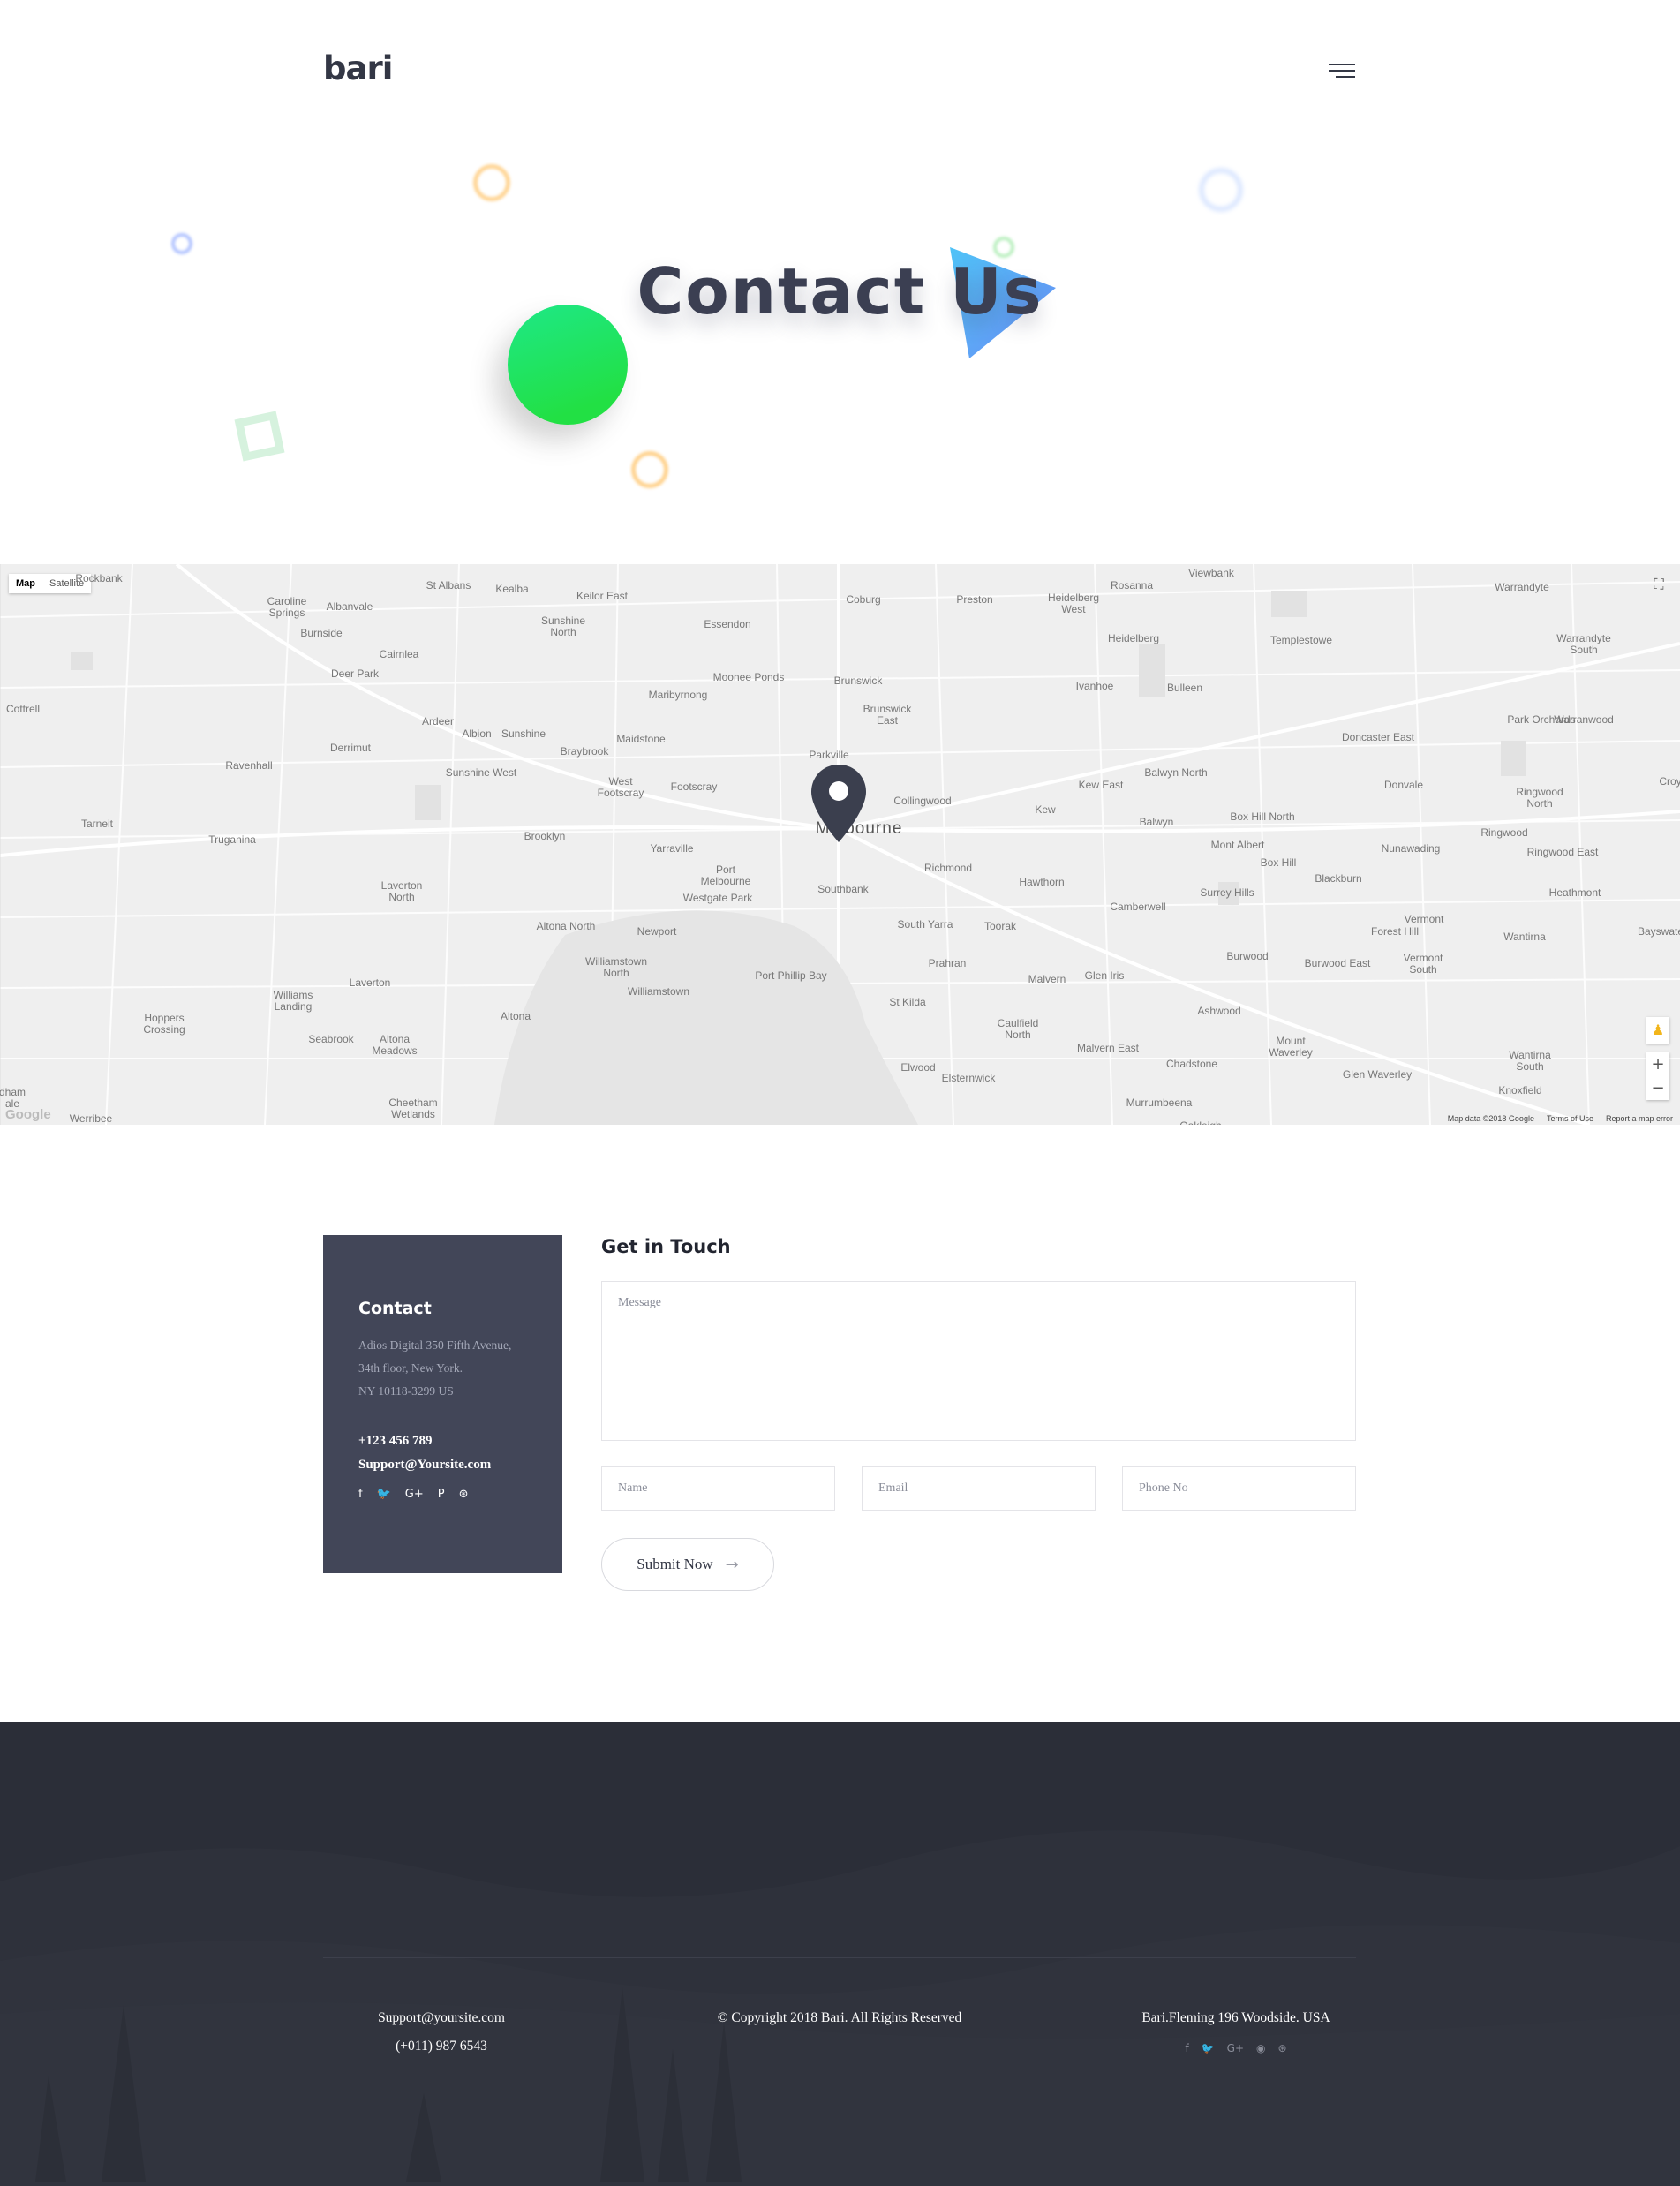 This screenshot has height=2186, width=1680. I want to click on map-place-label: Malvern East, so click(1108, 1048).